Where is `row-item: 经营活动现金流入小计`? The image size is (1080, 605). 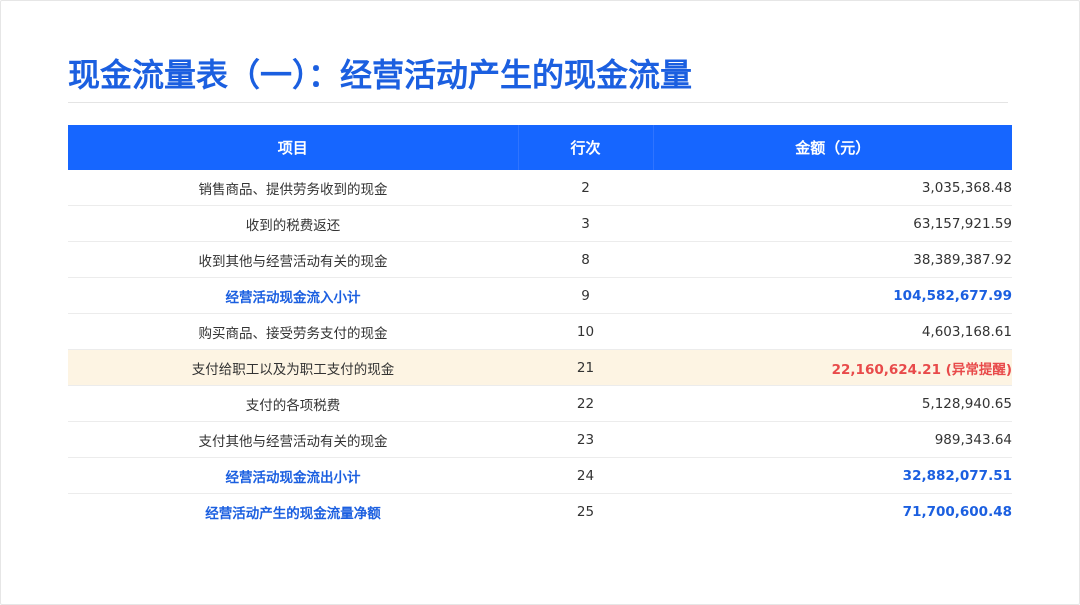 row-item: 经营活动现金流入小计 is located at coordinates (293, 295).